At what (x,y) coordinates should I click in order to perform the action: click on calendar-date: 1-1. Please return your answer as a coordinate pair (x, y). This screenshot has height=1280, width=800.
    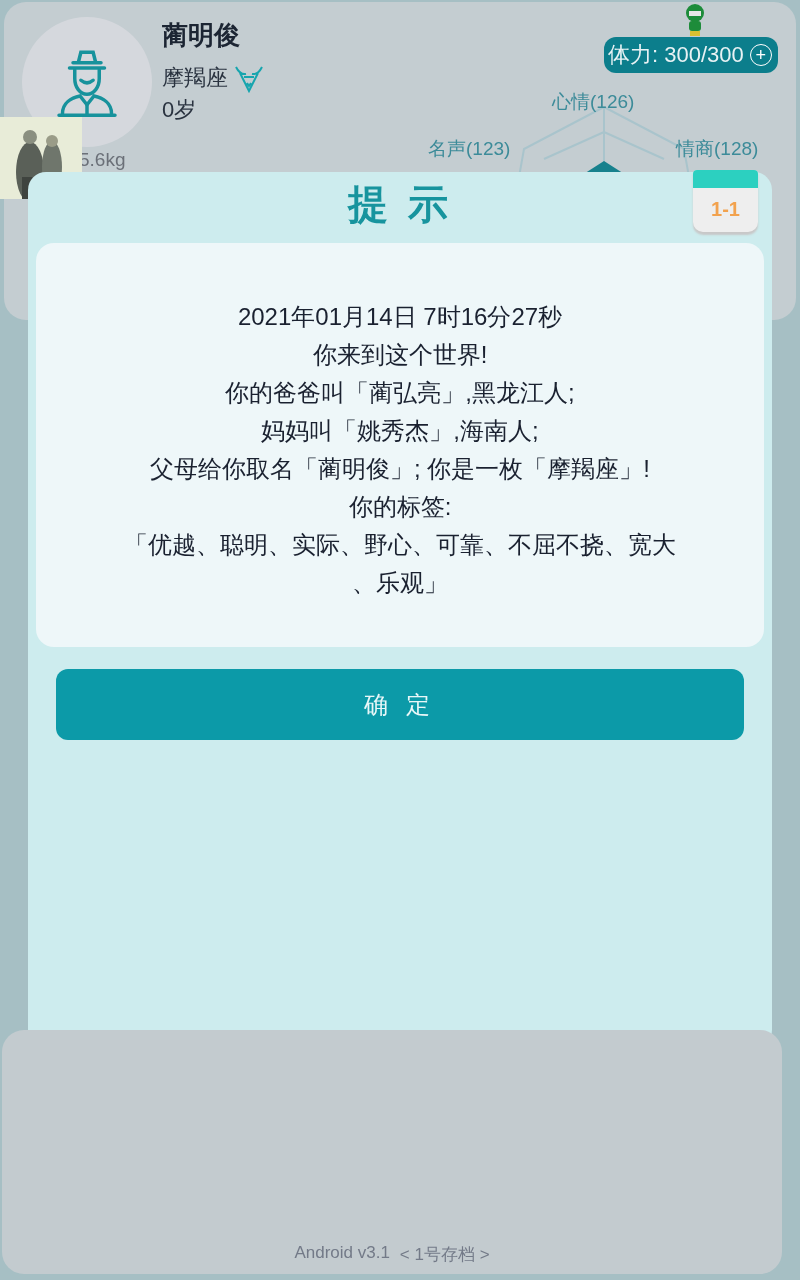
    Looking at the image, I should click on (725, 209).